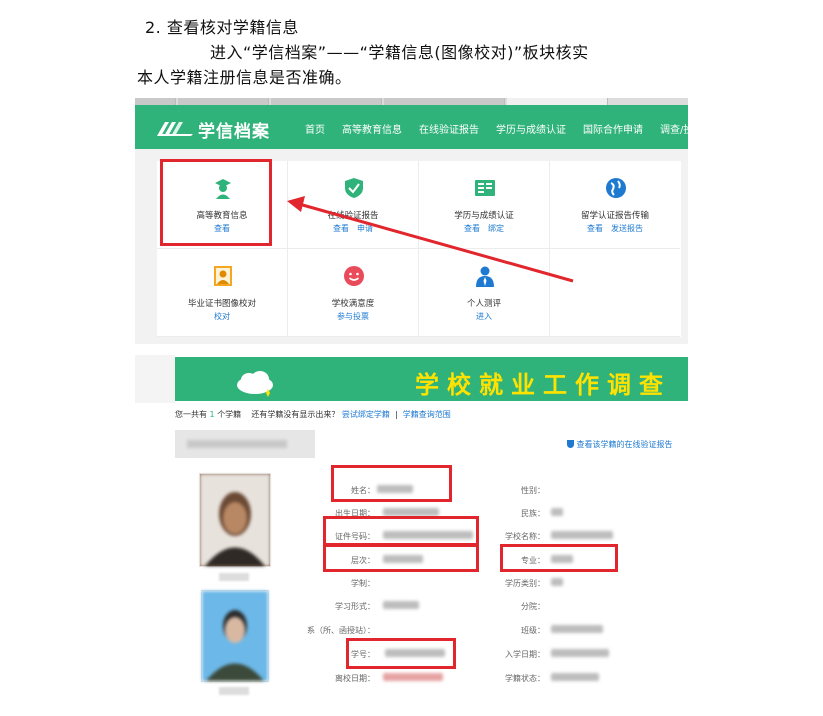  What do you see at coordinates (315, 128) in the screenshot?
I see `nav-home: 首页` at bounding box center [315, 128].